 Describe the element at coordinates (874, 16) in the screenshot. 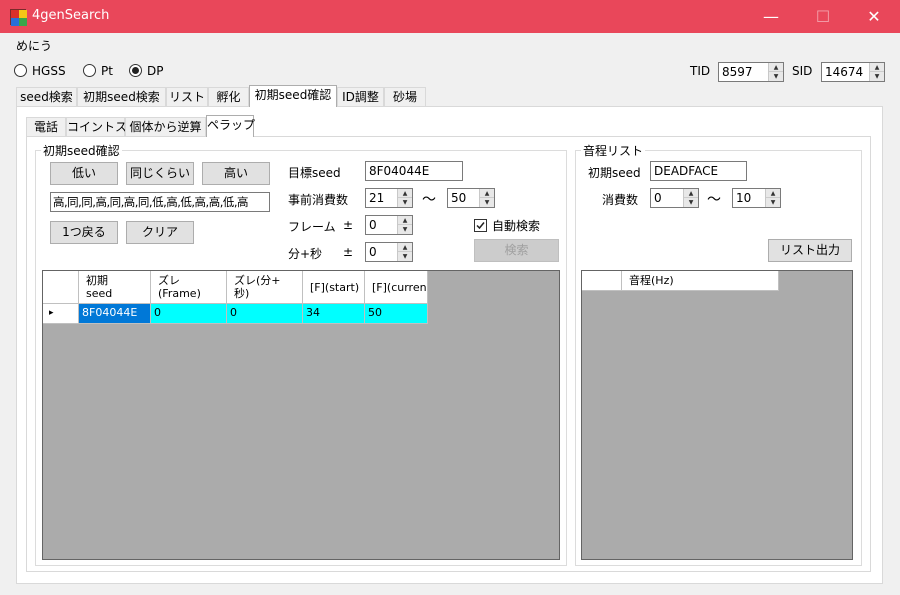

I see `close-button: ✕` at that location.